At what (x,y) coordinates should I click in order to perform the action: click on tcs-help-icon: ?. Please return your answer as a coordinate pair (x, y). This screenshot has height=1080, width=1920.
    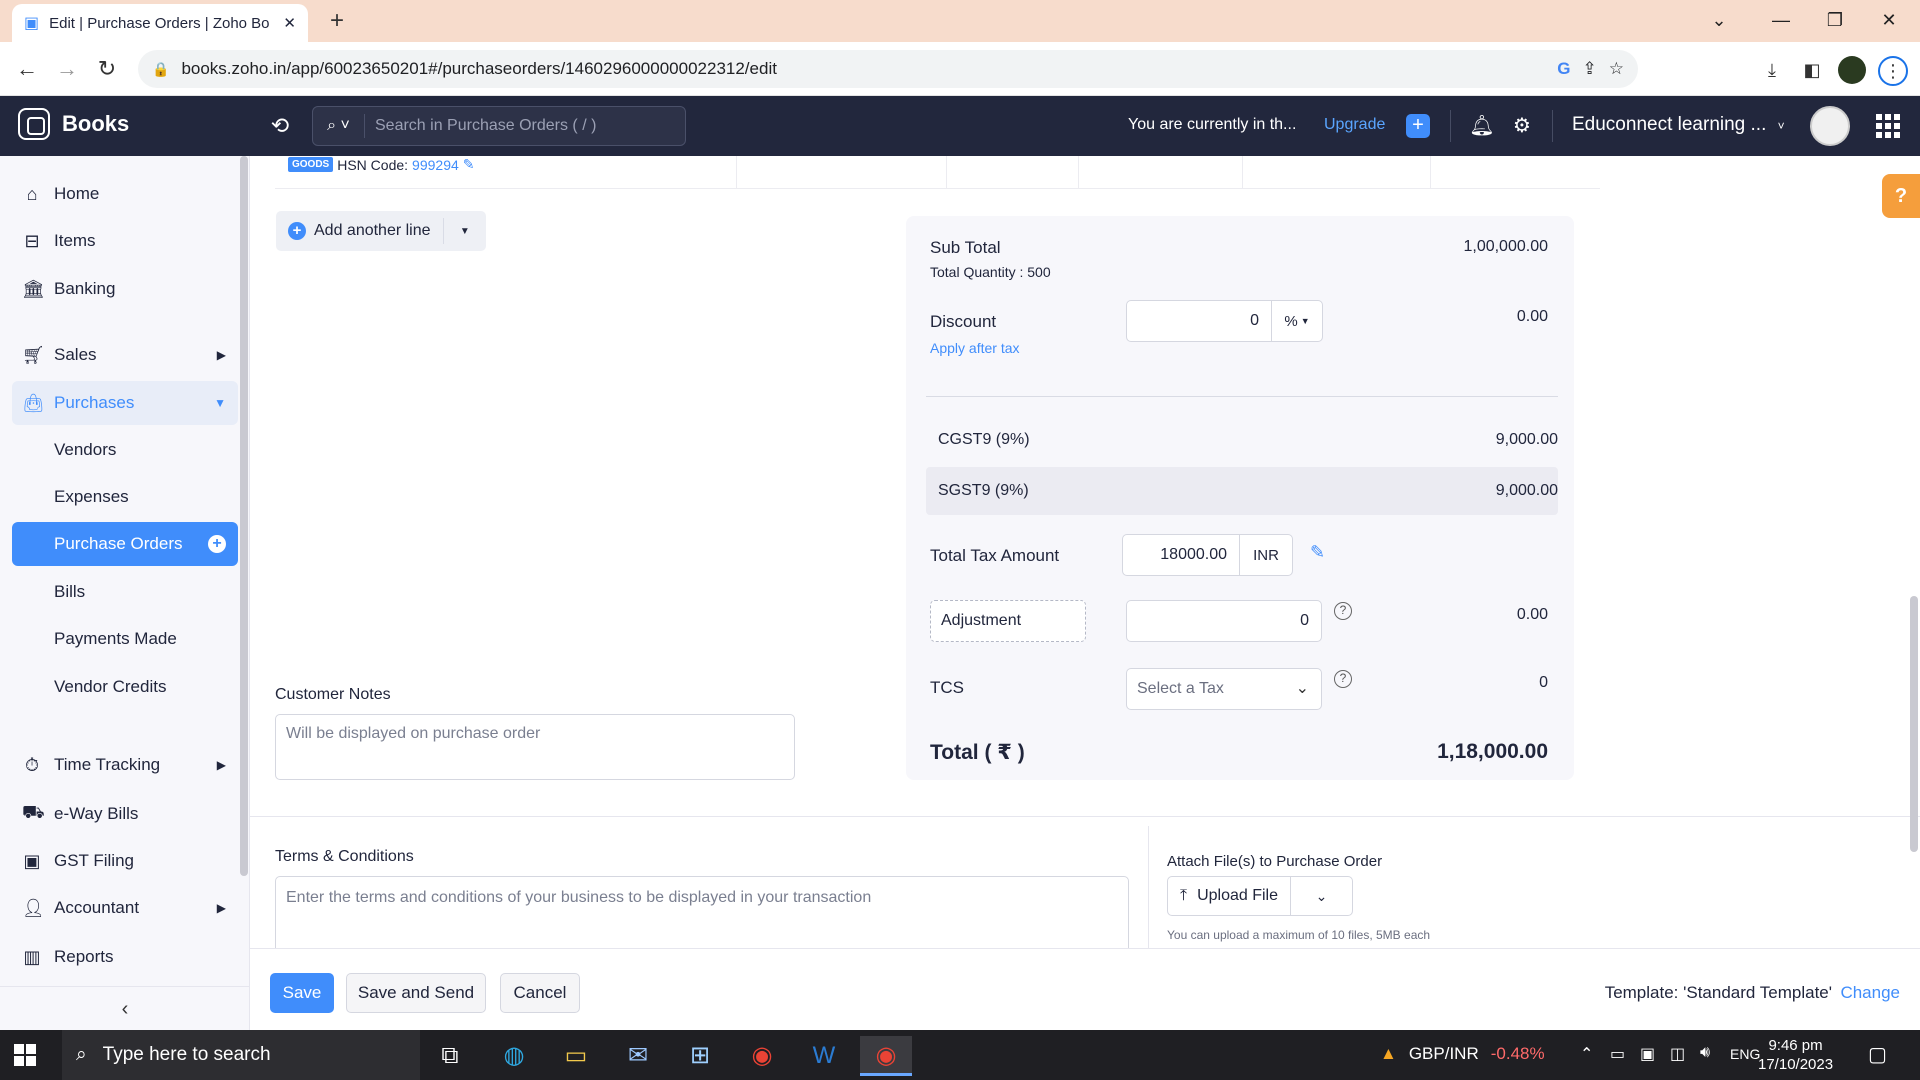
    Looking at the image, I should click on (1343, 679).